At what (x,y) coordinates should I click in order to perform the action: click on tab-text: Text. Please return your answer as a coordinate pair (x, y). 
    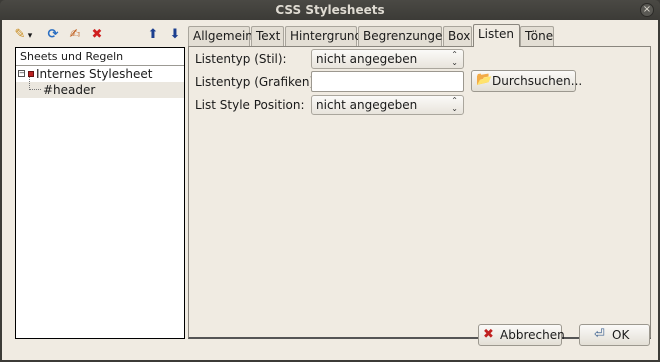
    Looking at the image, I should click on (267, 36).